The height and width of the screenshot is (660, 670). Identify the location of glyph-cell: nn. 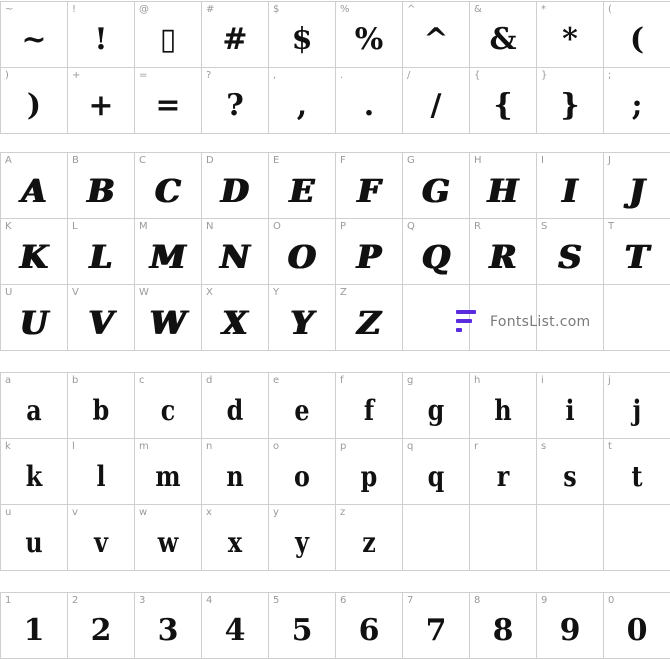
(235, 472).